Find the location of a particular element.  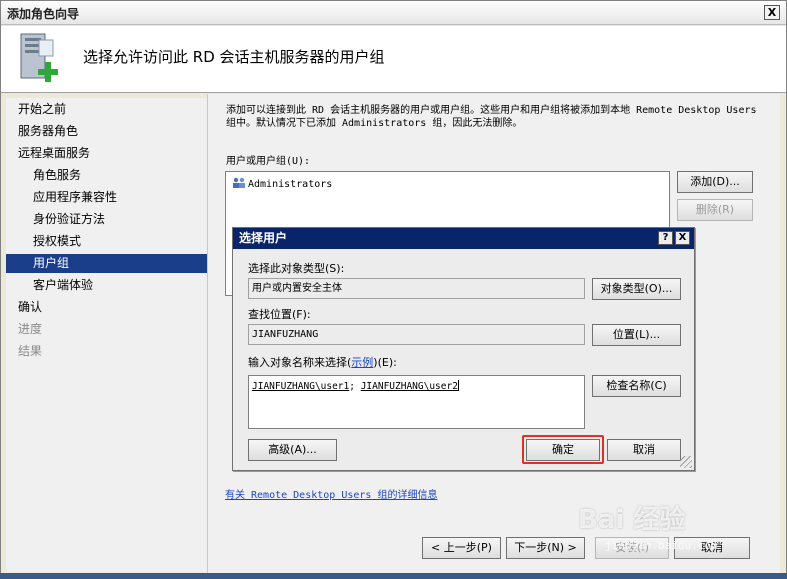

users-icon is located at coordinates (239, 183).